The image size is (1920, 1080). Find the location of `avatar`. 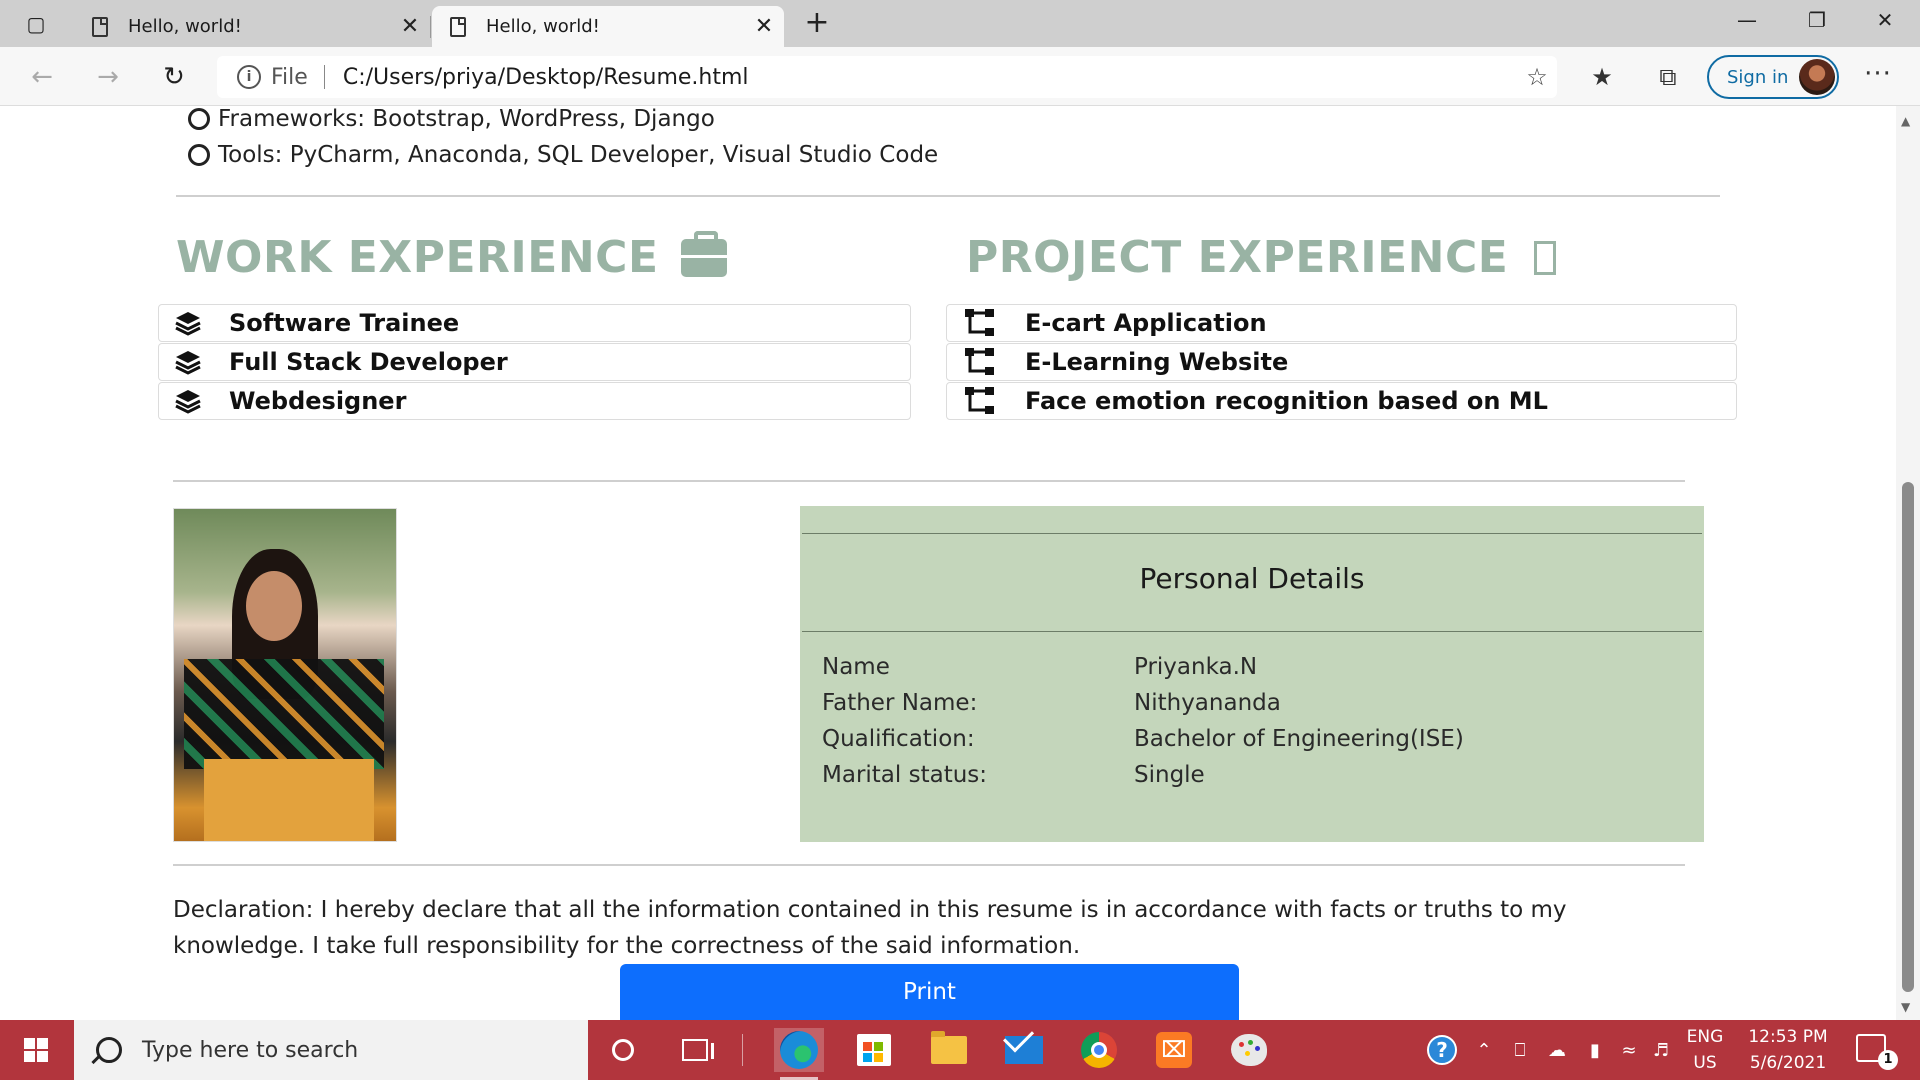

avatar is located at coordinates (1817, 77).